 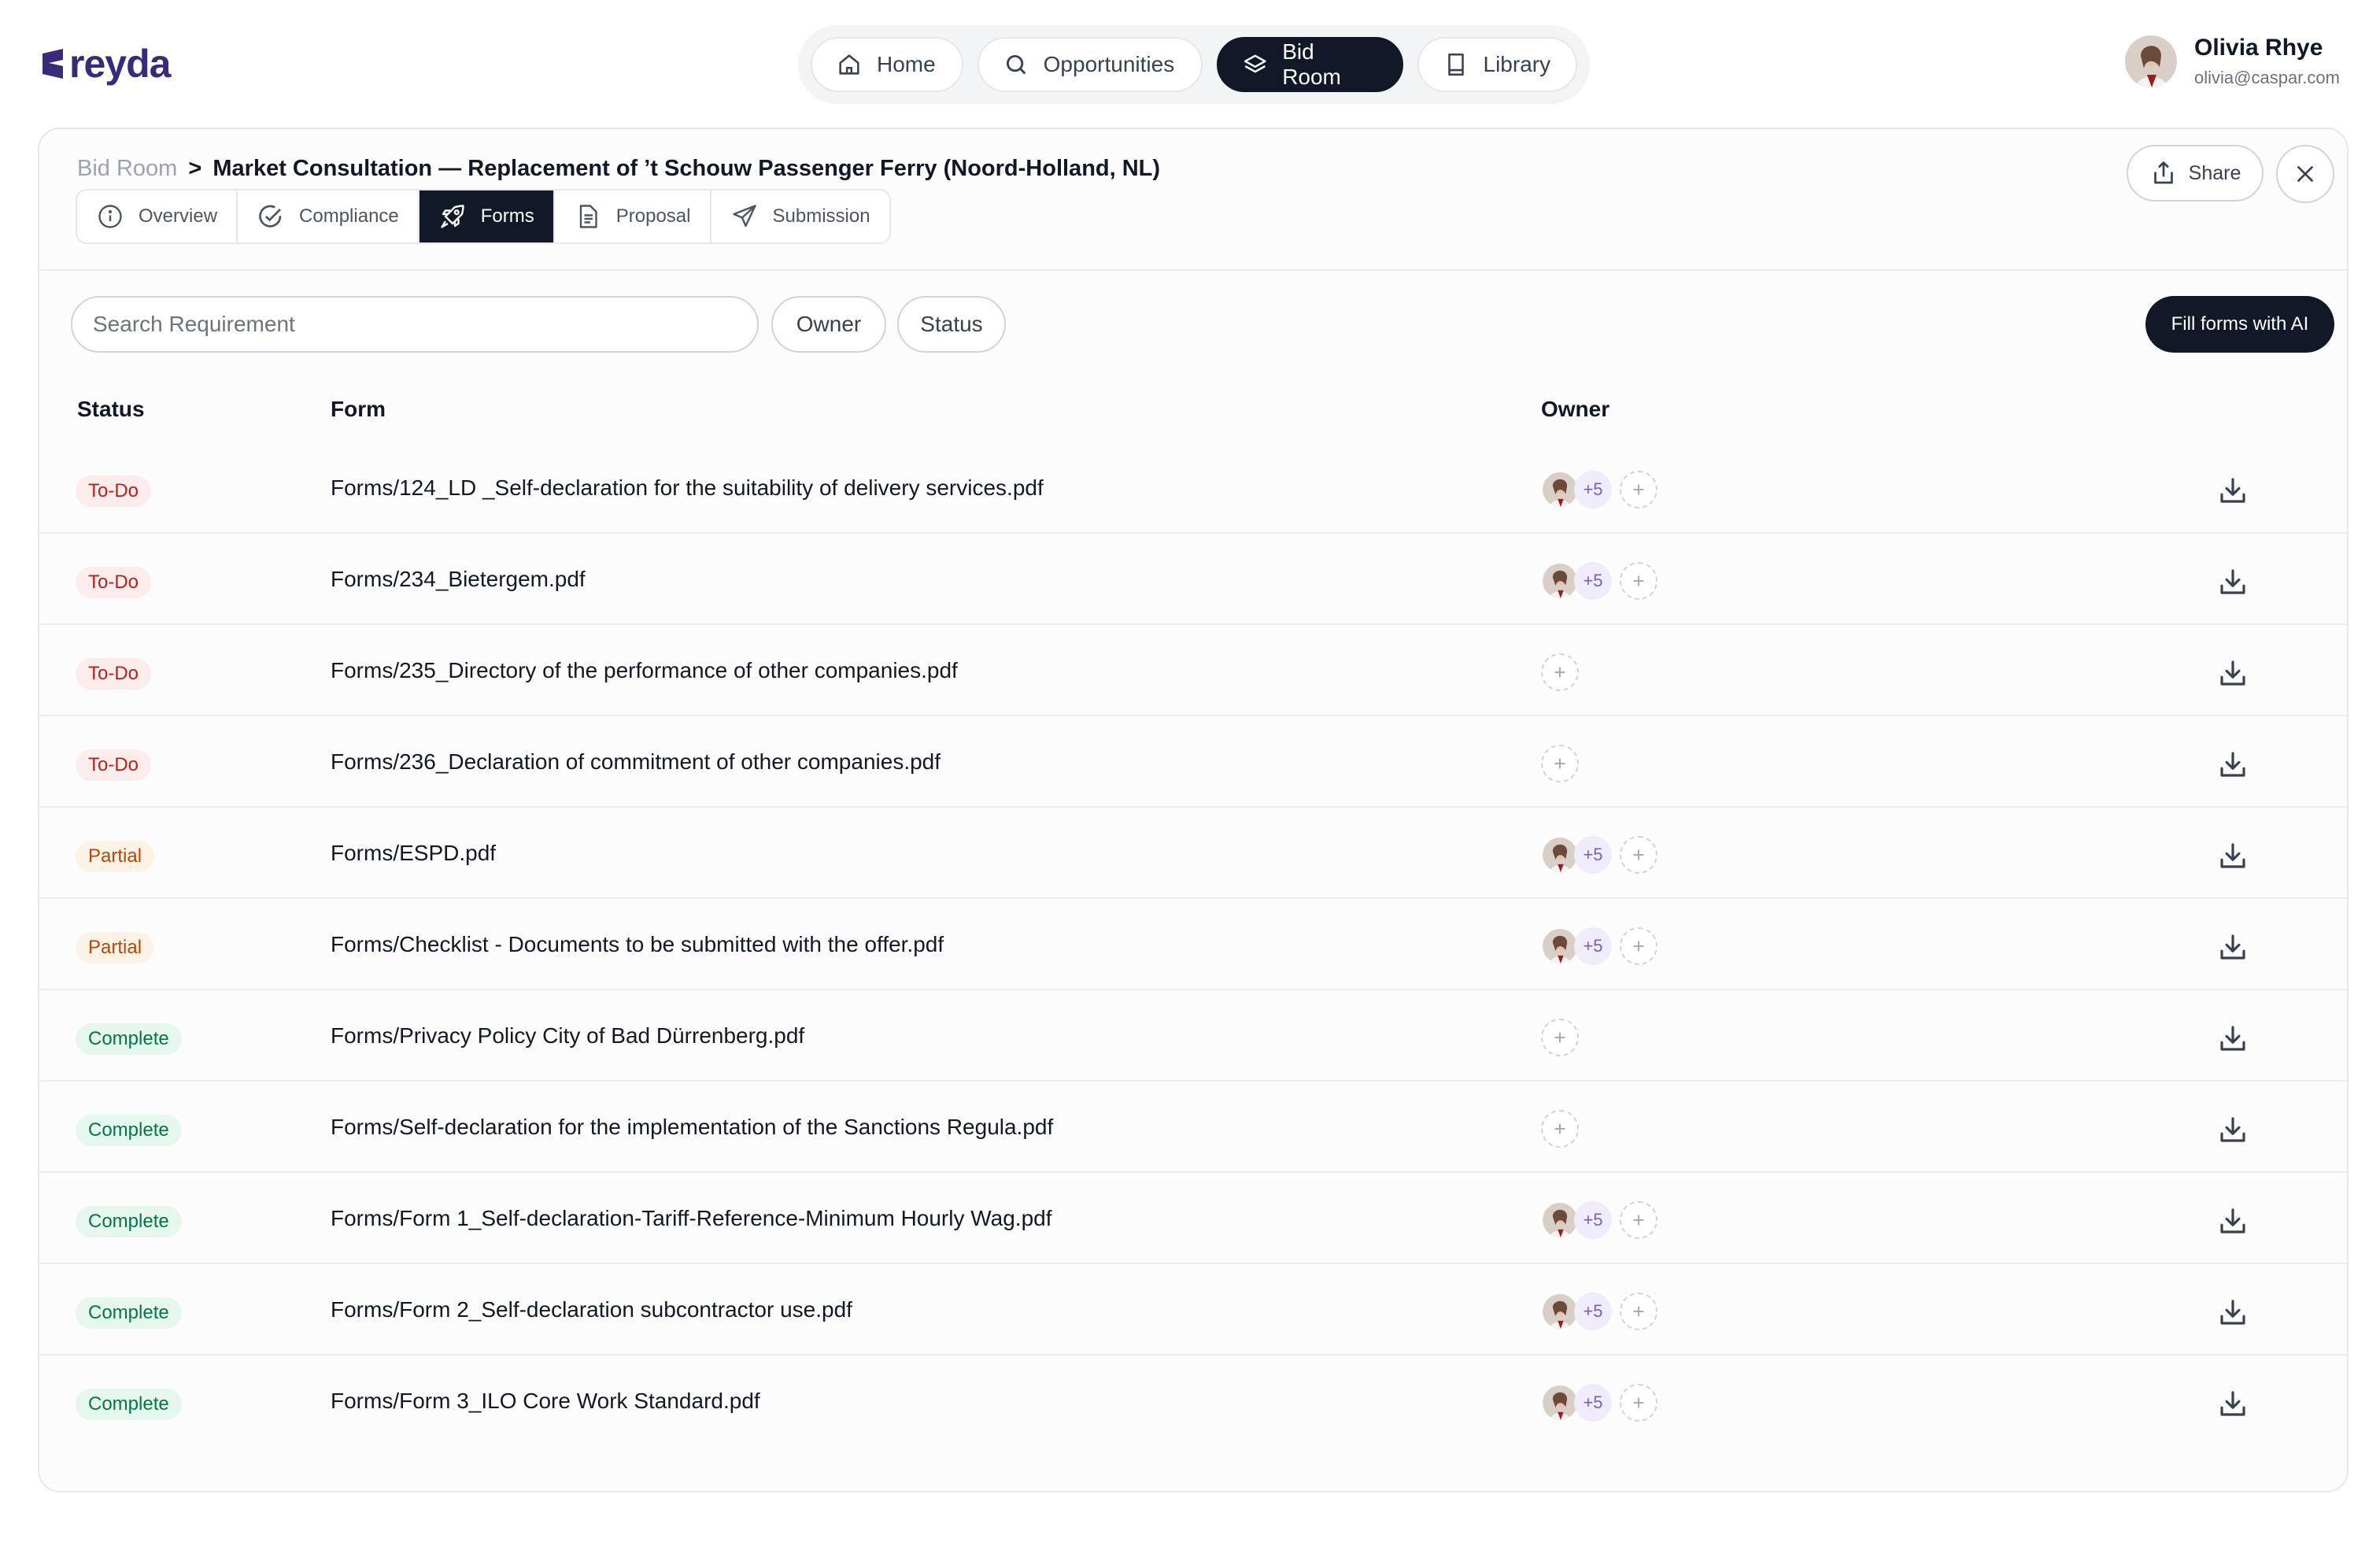 What do you see at coordinates (1193, 855) in the screenshot?
I see `table-row: Partial Forms/ESPD.pdf +5` at bounding box center [1193, 855].